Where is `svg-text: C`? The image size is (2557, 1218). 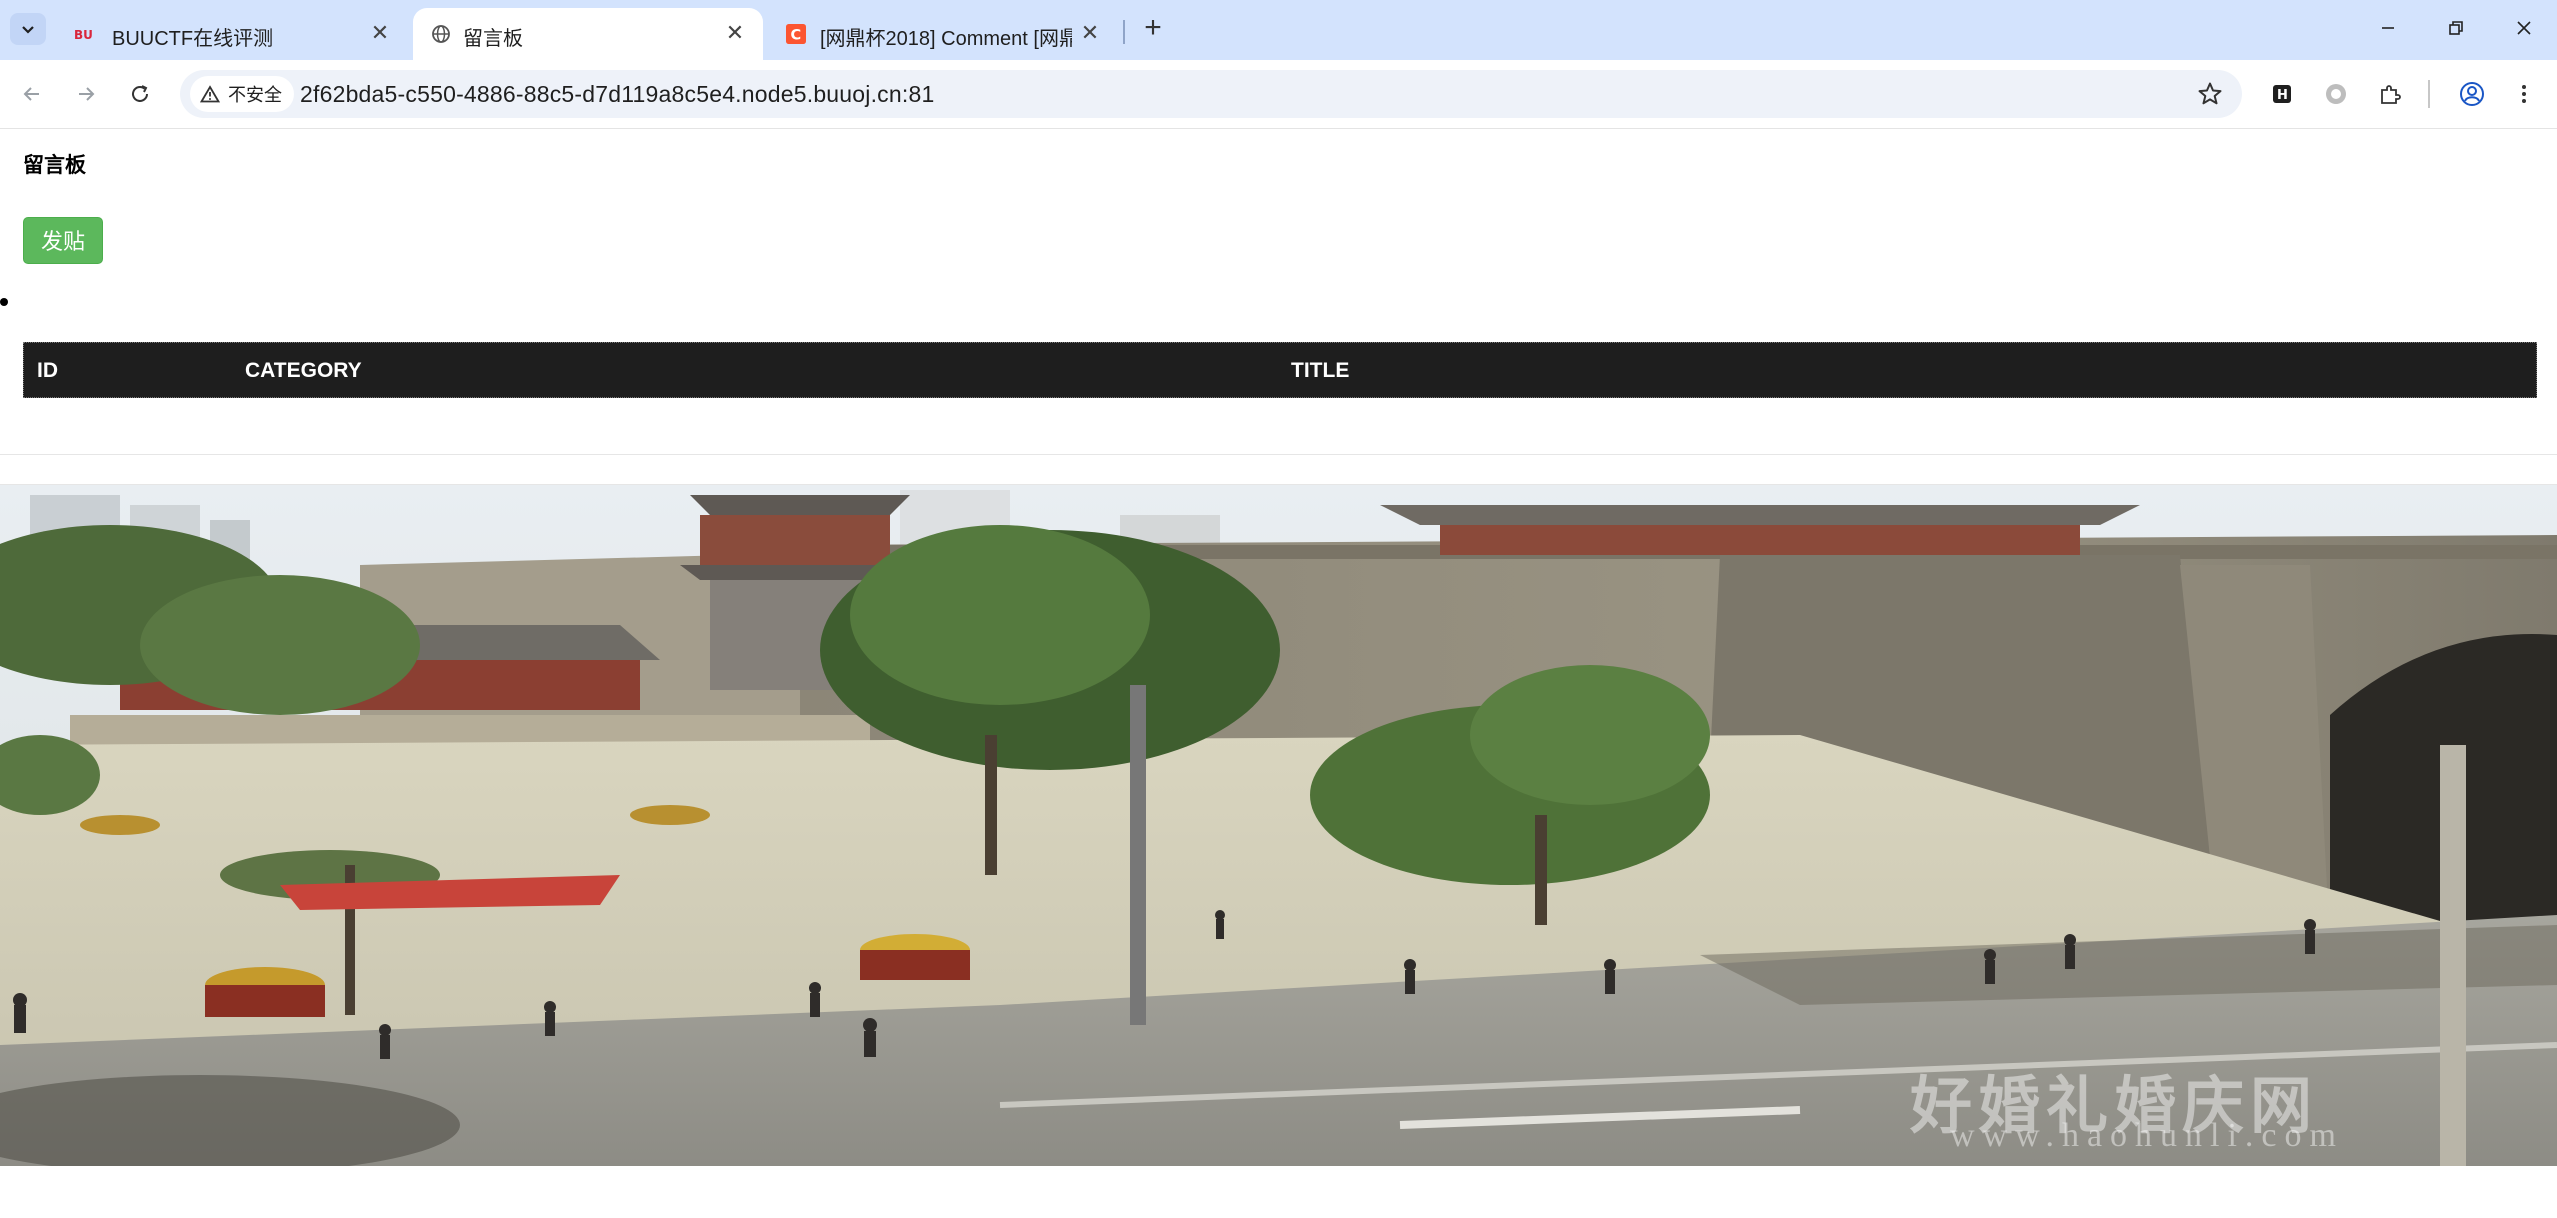
svg-text: C is located at coordinates (796, 35).